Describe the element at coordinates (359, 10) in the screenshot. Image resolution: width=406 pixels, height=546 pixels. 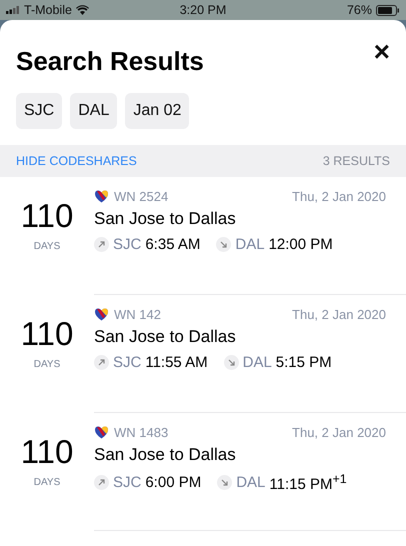
I see `battery-percent: 76%` at that location.